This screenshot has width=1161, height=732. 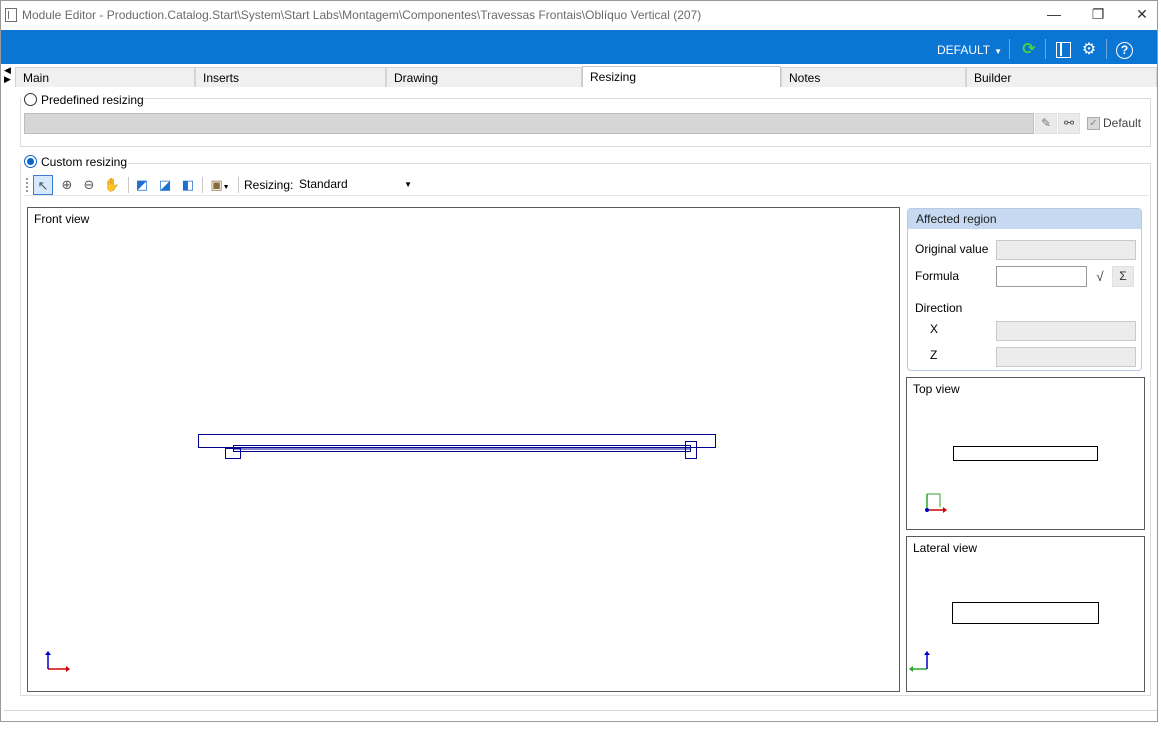 I want to click on z-field, so click(x=1066, y=357).